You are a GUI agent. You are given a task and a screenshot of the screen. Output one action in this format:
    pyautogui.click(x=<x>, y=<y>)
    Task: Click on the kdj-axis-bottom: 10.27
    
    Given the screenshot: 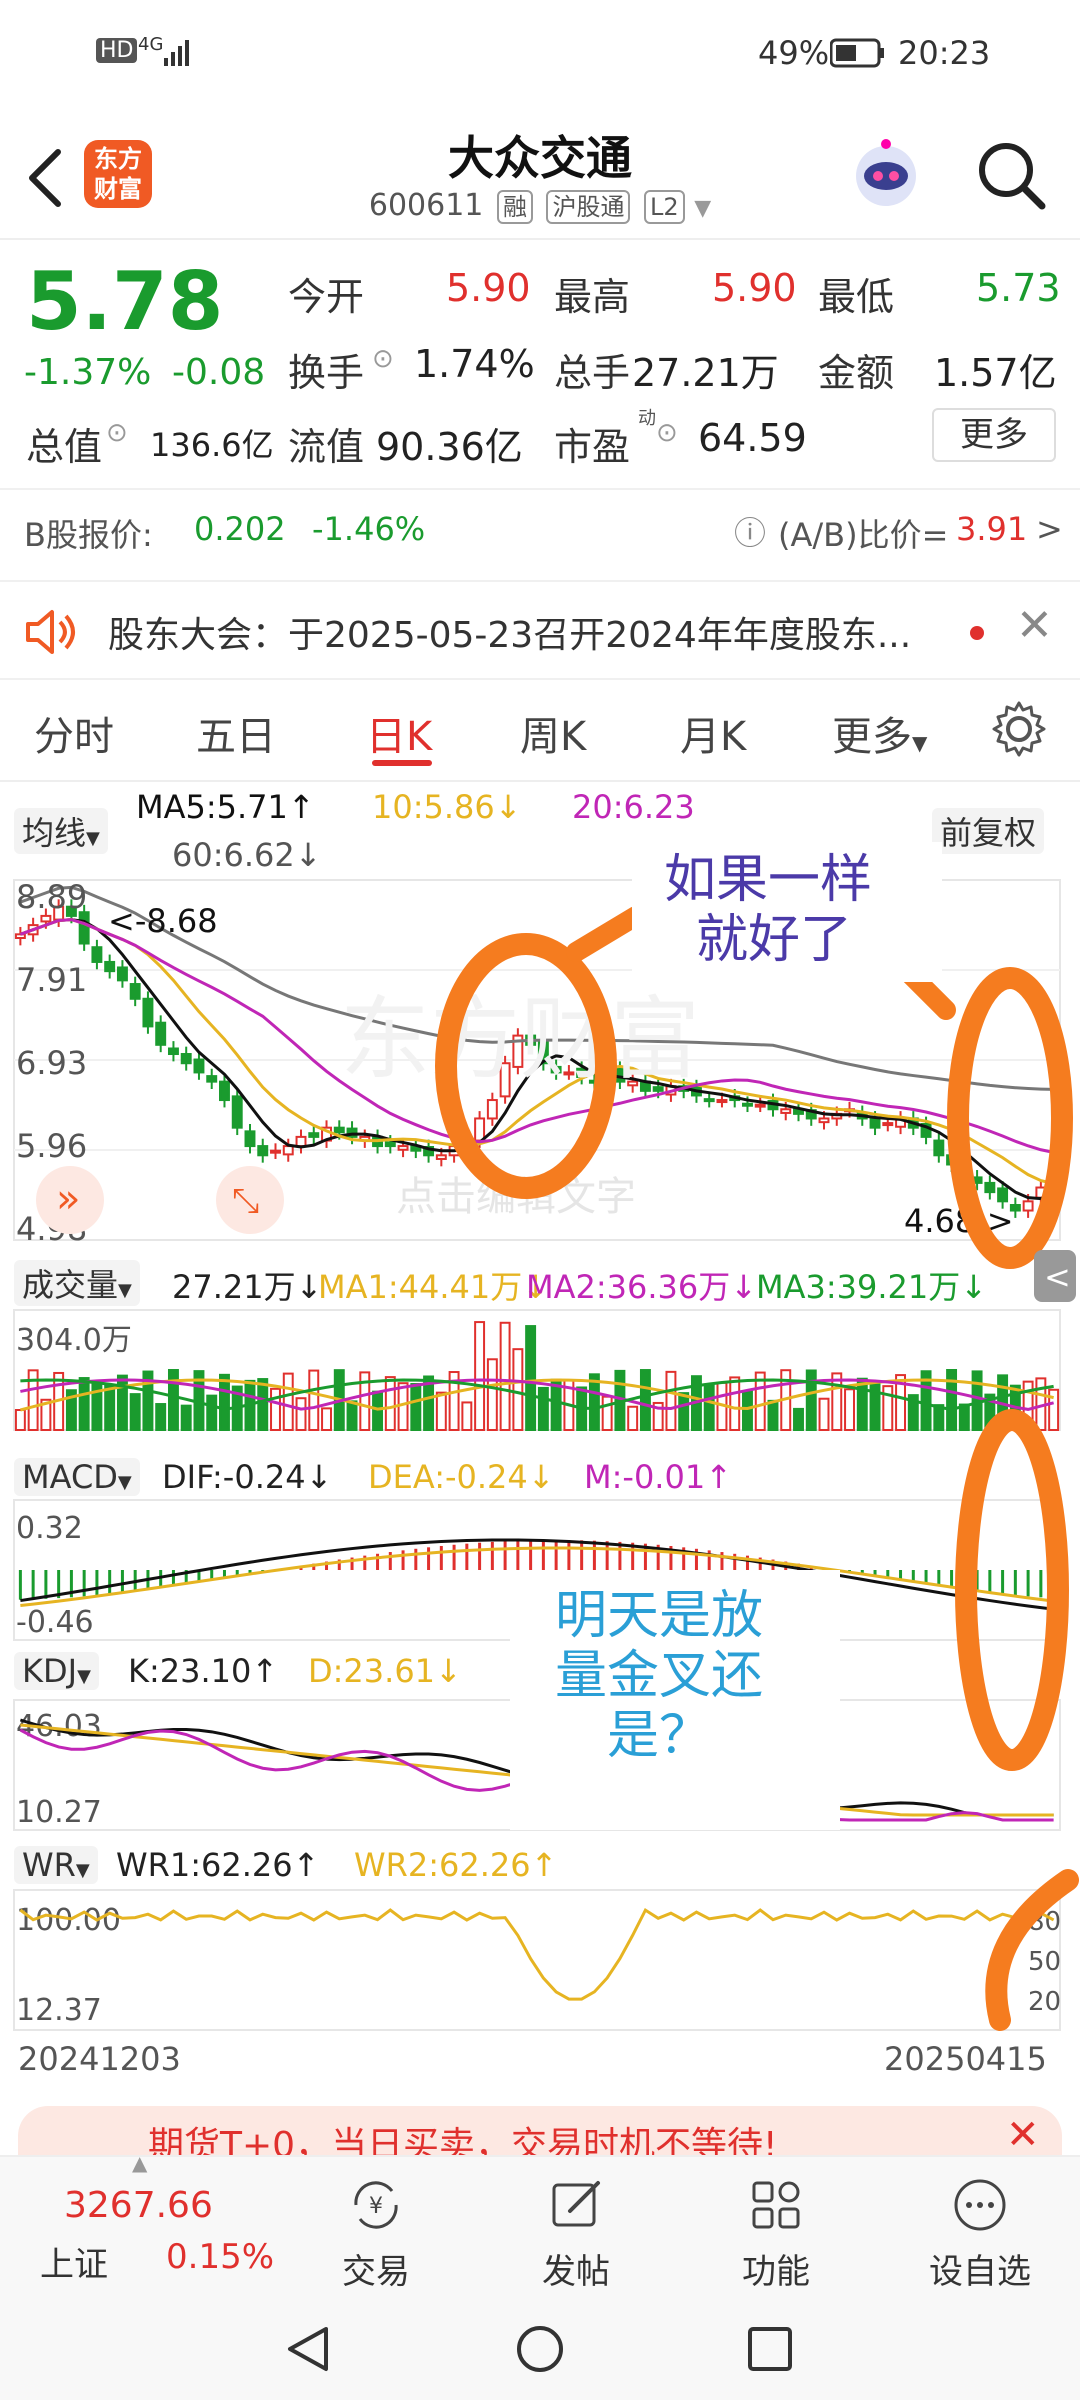 What is the action you would take?
    pyautogui.click(x=59, y=1812)
    